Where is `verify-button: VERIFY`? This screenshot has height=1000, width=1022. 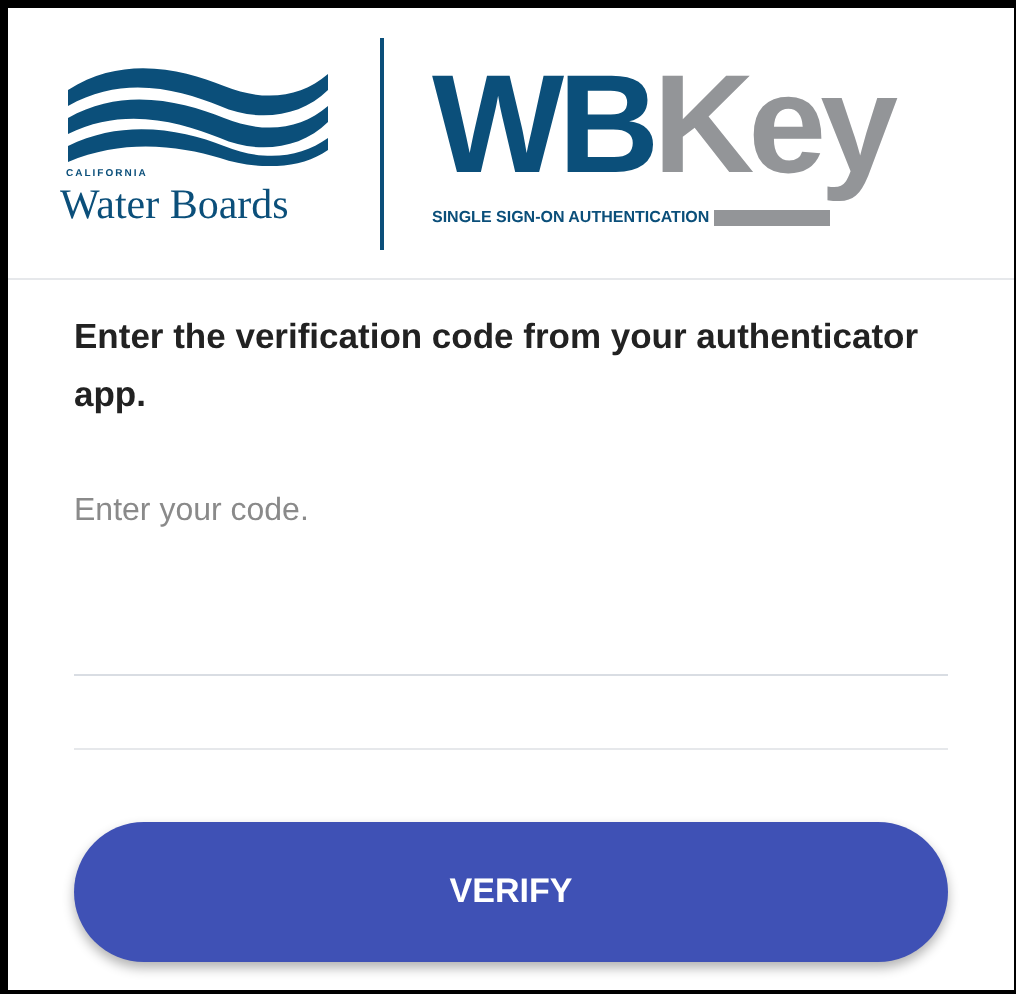
verify-button: VERIFY is located at coordinates (511, 892).